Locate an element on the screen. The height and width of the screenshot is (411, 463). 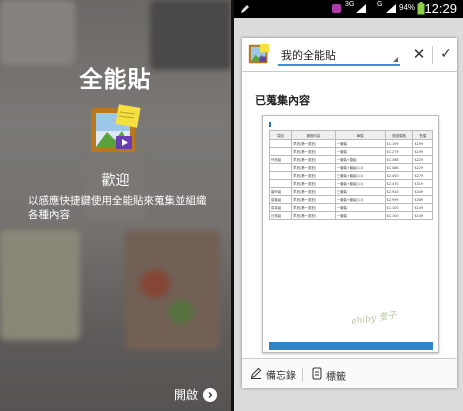
clip-table-cell: $1,279 is located at coordinates (399, 151).